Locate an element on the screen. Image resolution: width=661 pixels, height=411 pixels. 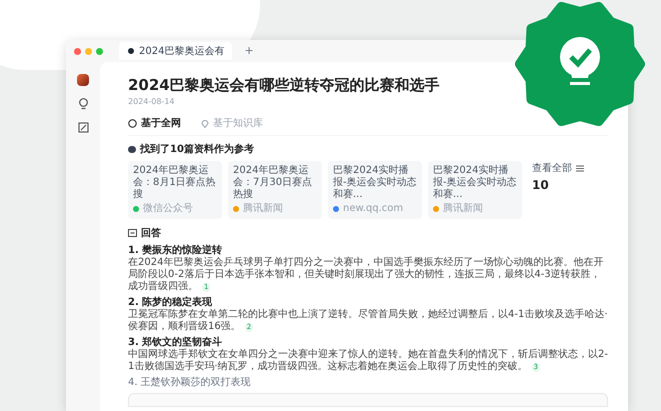
reference-card: 2024年巴黎奥运会：7月30日赛点热搜 腾讯新闻 is located at coordinates (275, 190).